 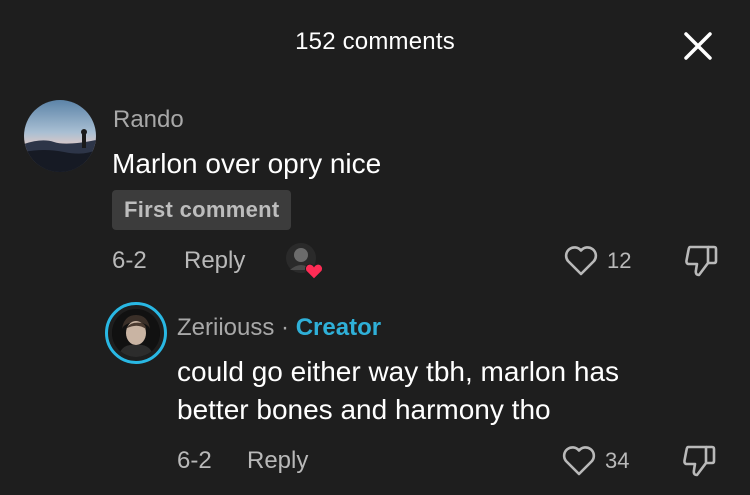 What do you see at coordinates (619, 260) in the screenshot?
I see `like-count: 12` at bounding box center [619, 260].